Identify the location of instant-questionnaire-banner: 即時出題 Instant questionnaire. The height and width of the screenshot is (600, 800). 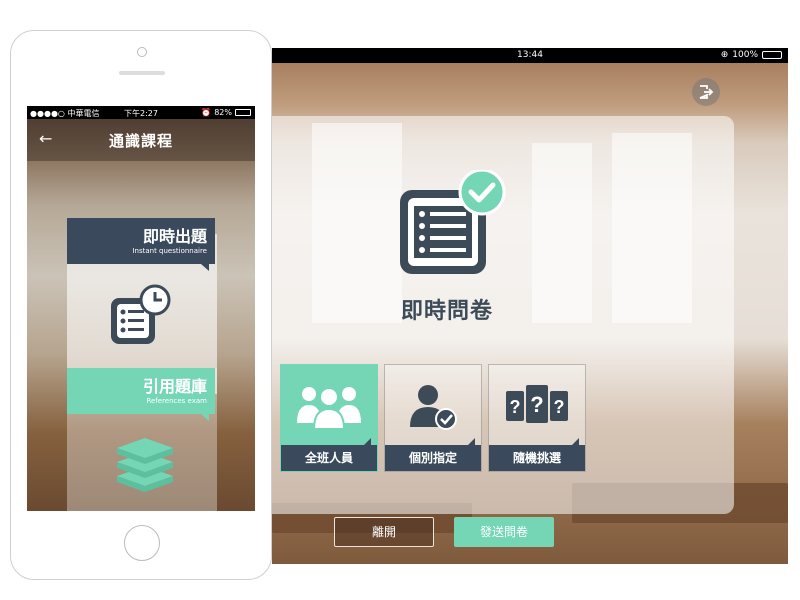
(141, 244).